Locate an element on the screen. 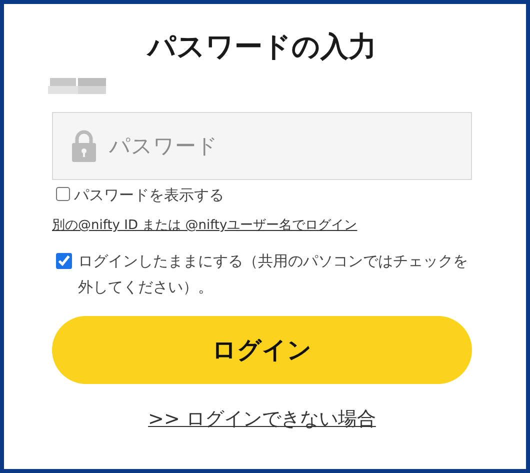  alt-login-link: 別の@nifty ID または @niftyユーザー名でログイン is located at coordinates (205, 226).